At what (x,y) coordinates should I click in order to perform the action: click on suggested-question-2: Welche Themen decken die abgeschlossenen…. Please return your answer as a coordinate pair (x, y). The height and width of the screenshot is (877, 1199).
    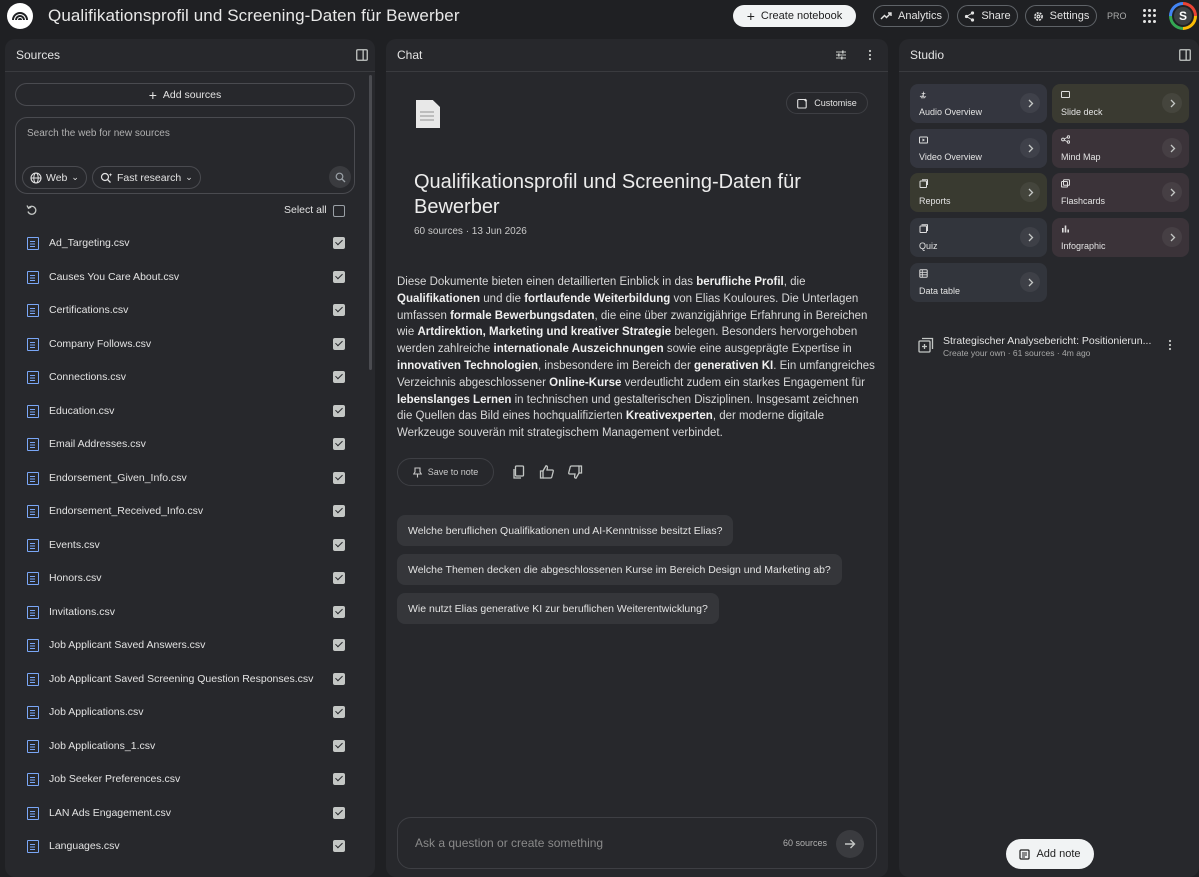
    Looking at the image, I should click on (619, 569).